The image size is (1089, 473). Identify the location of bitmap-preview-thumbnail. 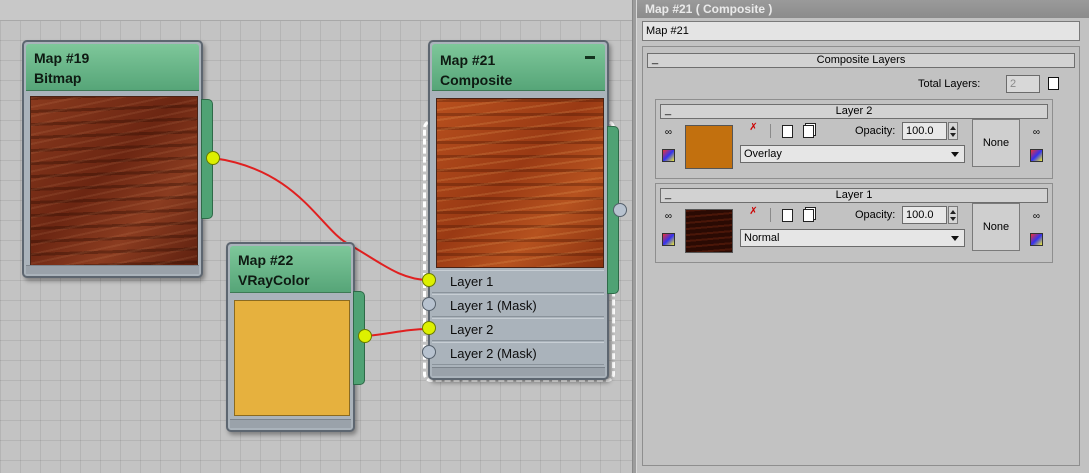
(114, 181).